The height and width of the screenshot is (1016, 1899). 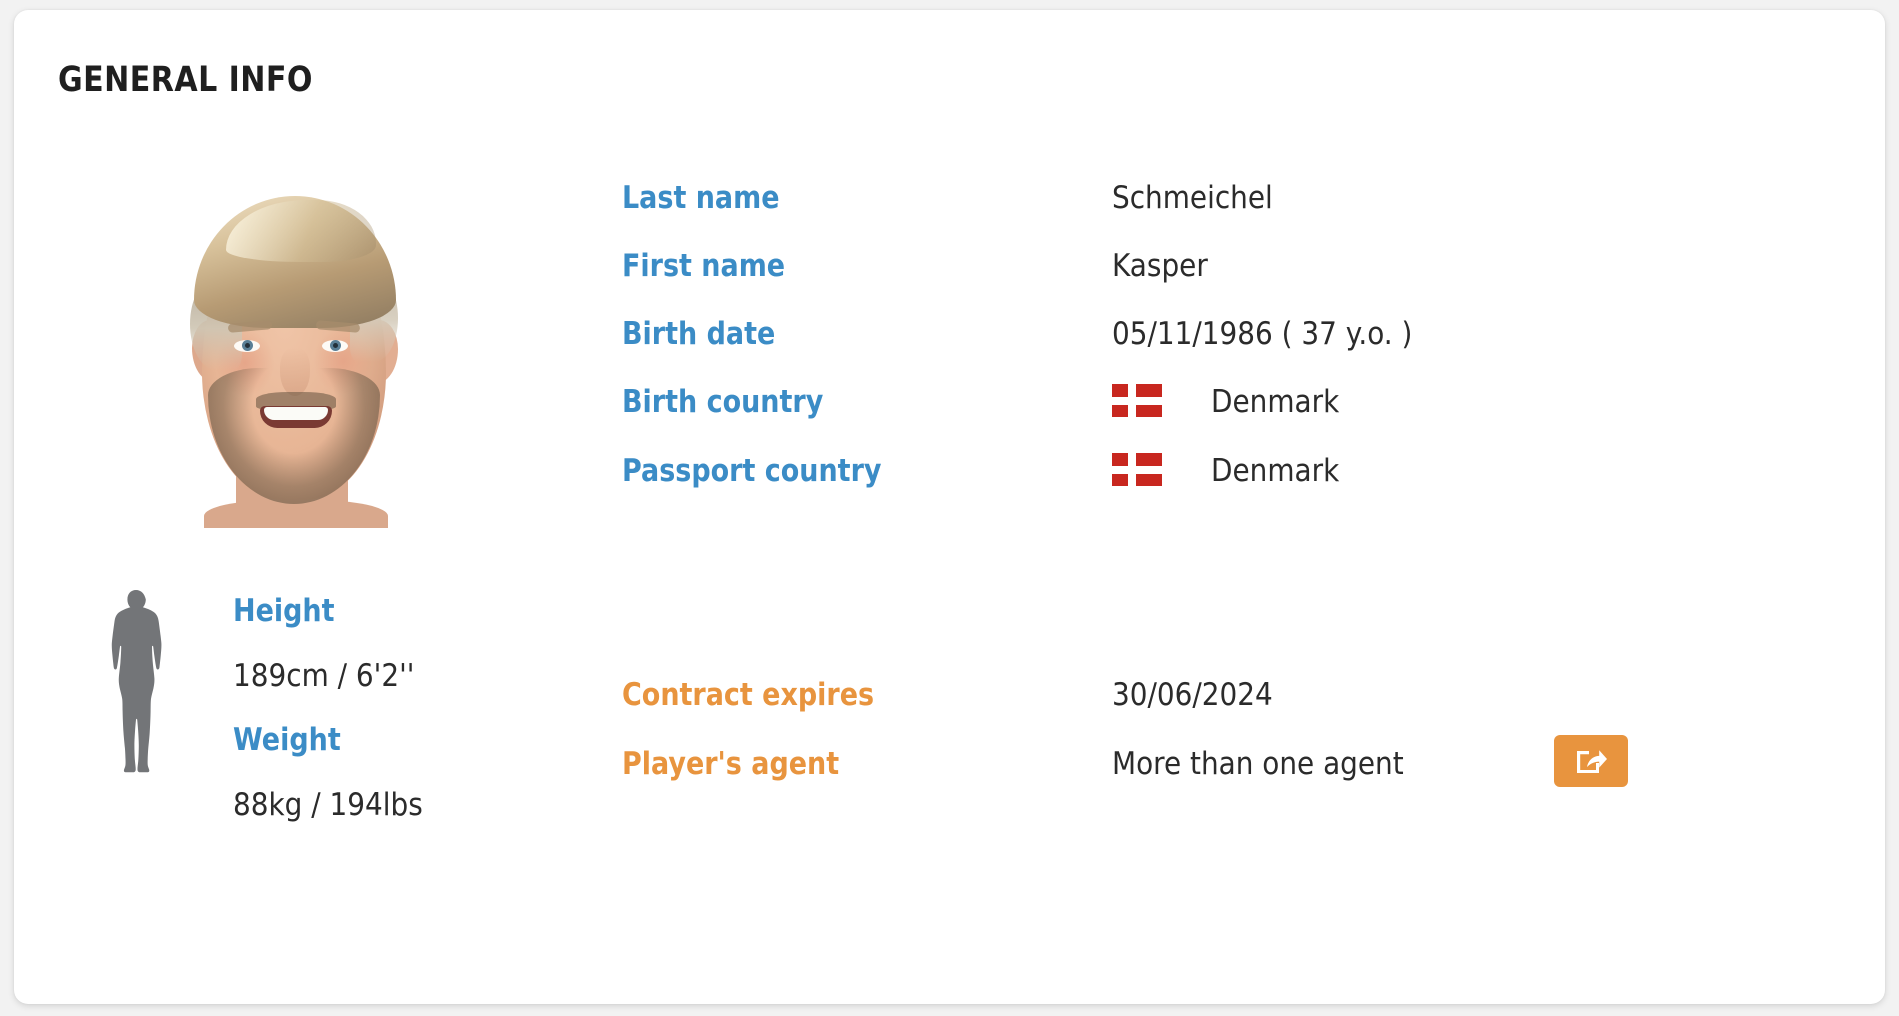 What do you see at coordinates (704, 266) in the screenshot?
I see `label-first-name: First name` at bounding box center [704, 266].